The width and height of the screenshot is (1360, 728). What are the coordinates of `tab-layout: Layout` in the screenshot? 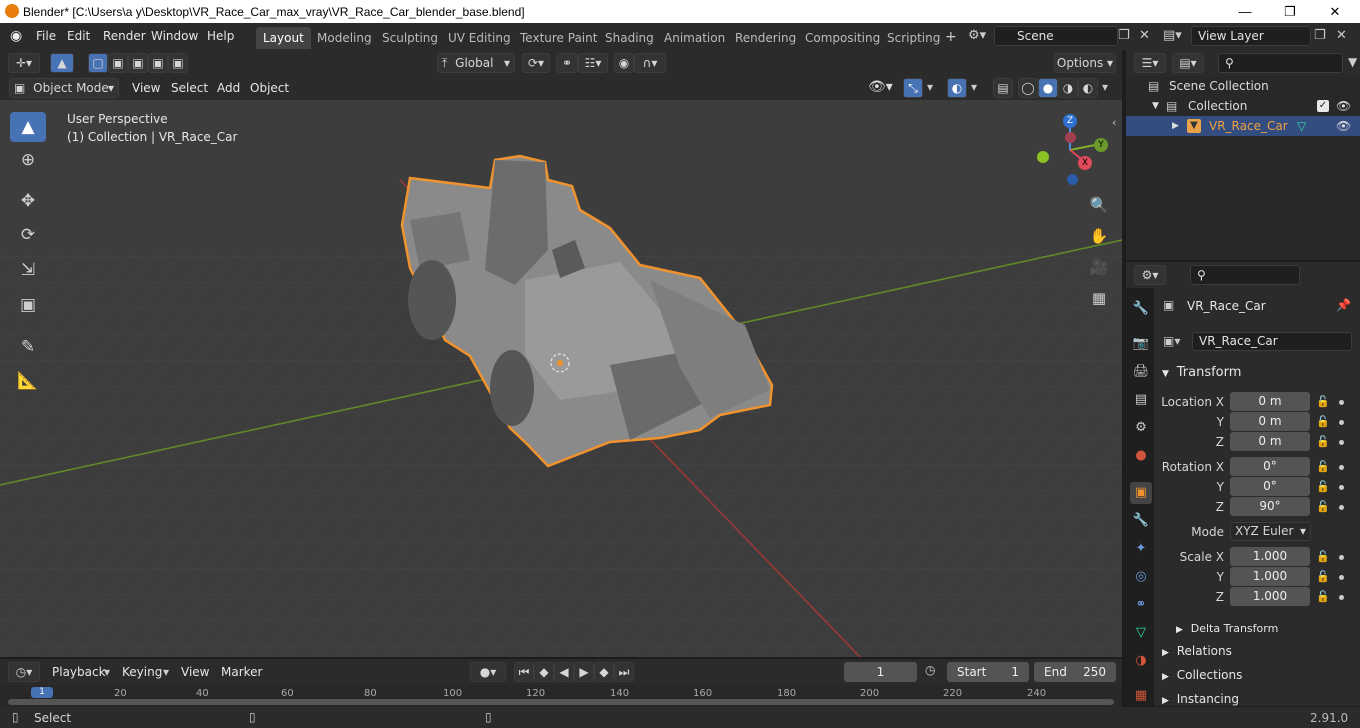 It's located at (283, 38).